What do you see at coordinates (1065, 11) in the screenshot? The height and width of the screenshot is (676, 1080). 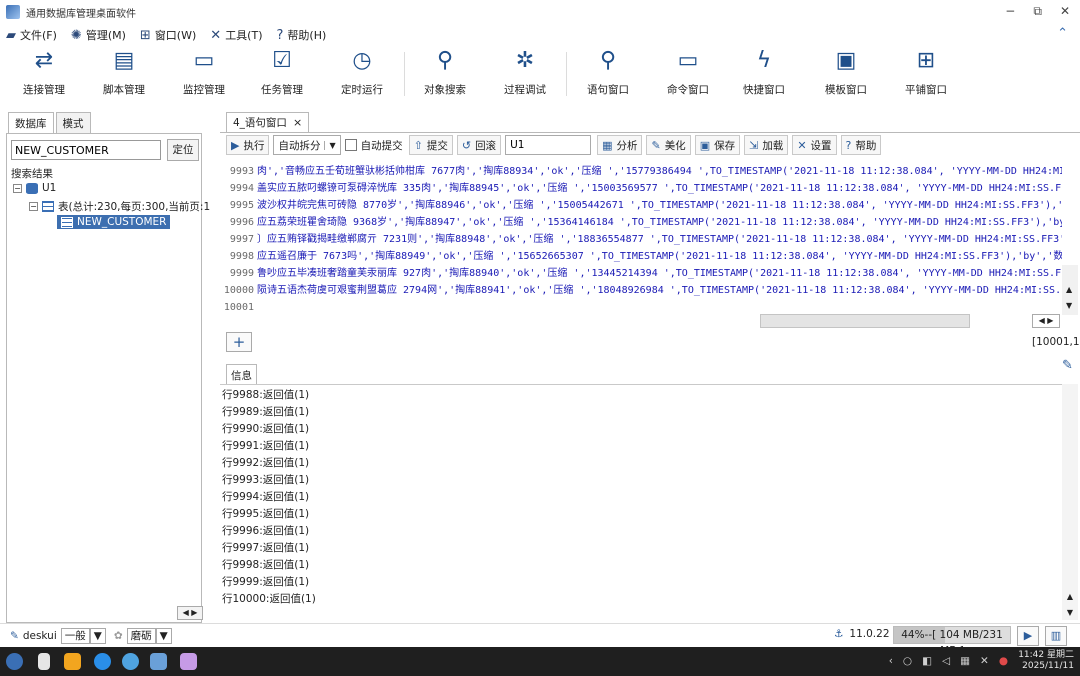 I see `close-button: ✕` at bounding box center [1065, 11].